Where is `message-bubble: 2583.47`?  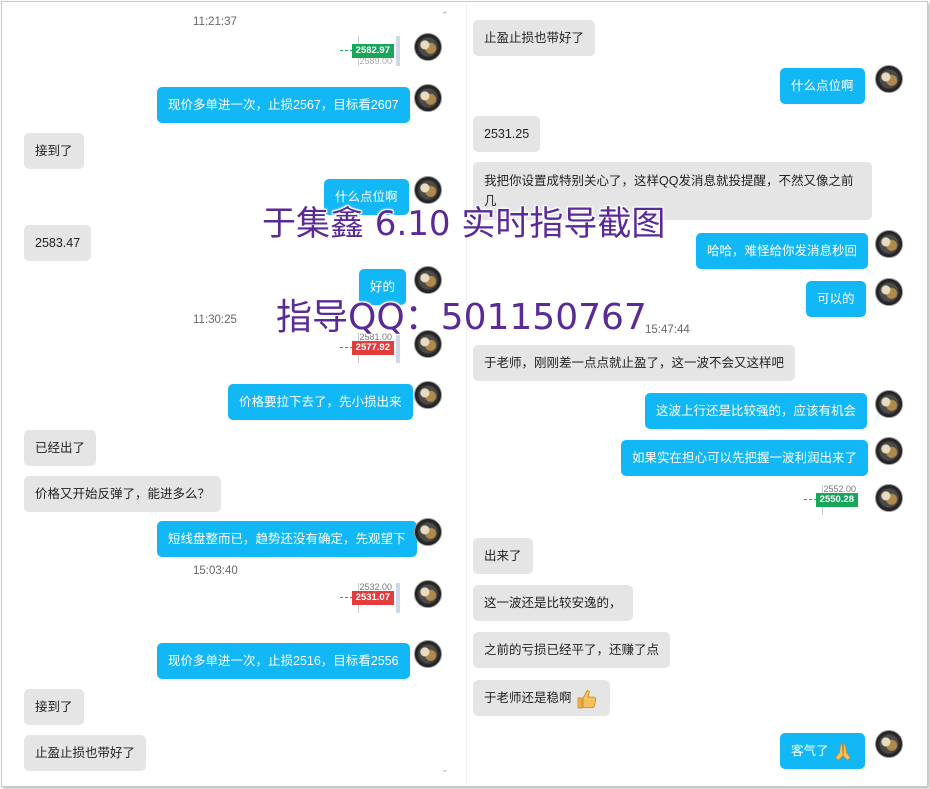
message-bubble: 2583.47 is located at coordinates (58, 243).